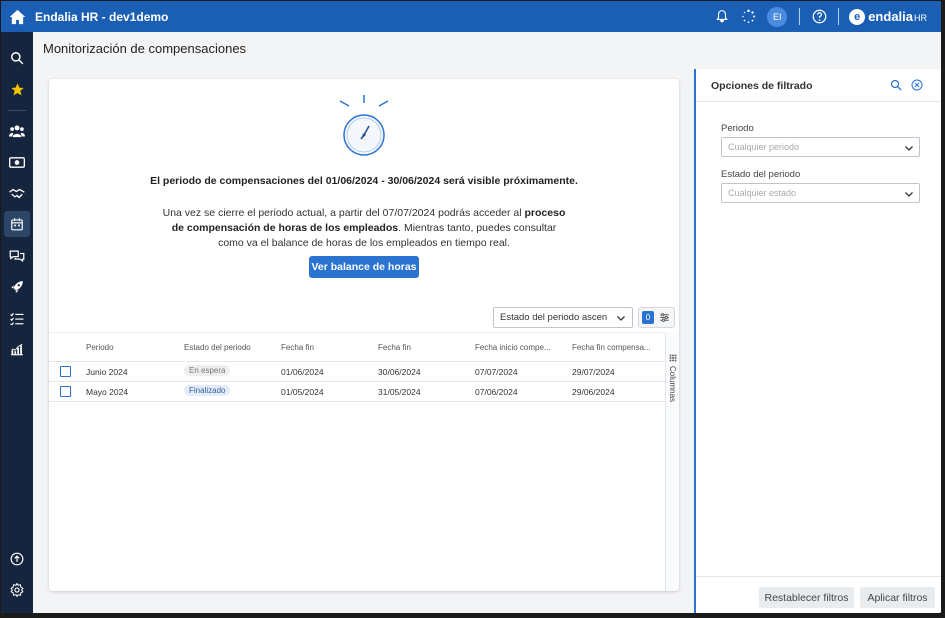  I want to click on calendar-icon, so click(17, 224).